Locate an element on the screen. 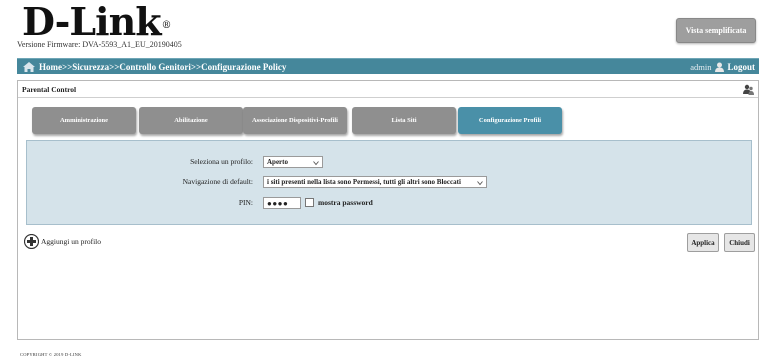 Image resolution: width=763 pixels, height=360 pixels. show-password-label: mostra password is located at coordinates (345, 202).